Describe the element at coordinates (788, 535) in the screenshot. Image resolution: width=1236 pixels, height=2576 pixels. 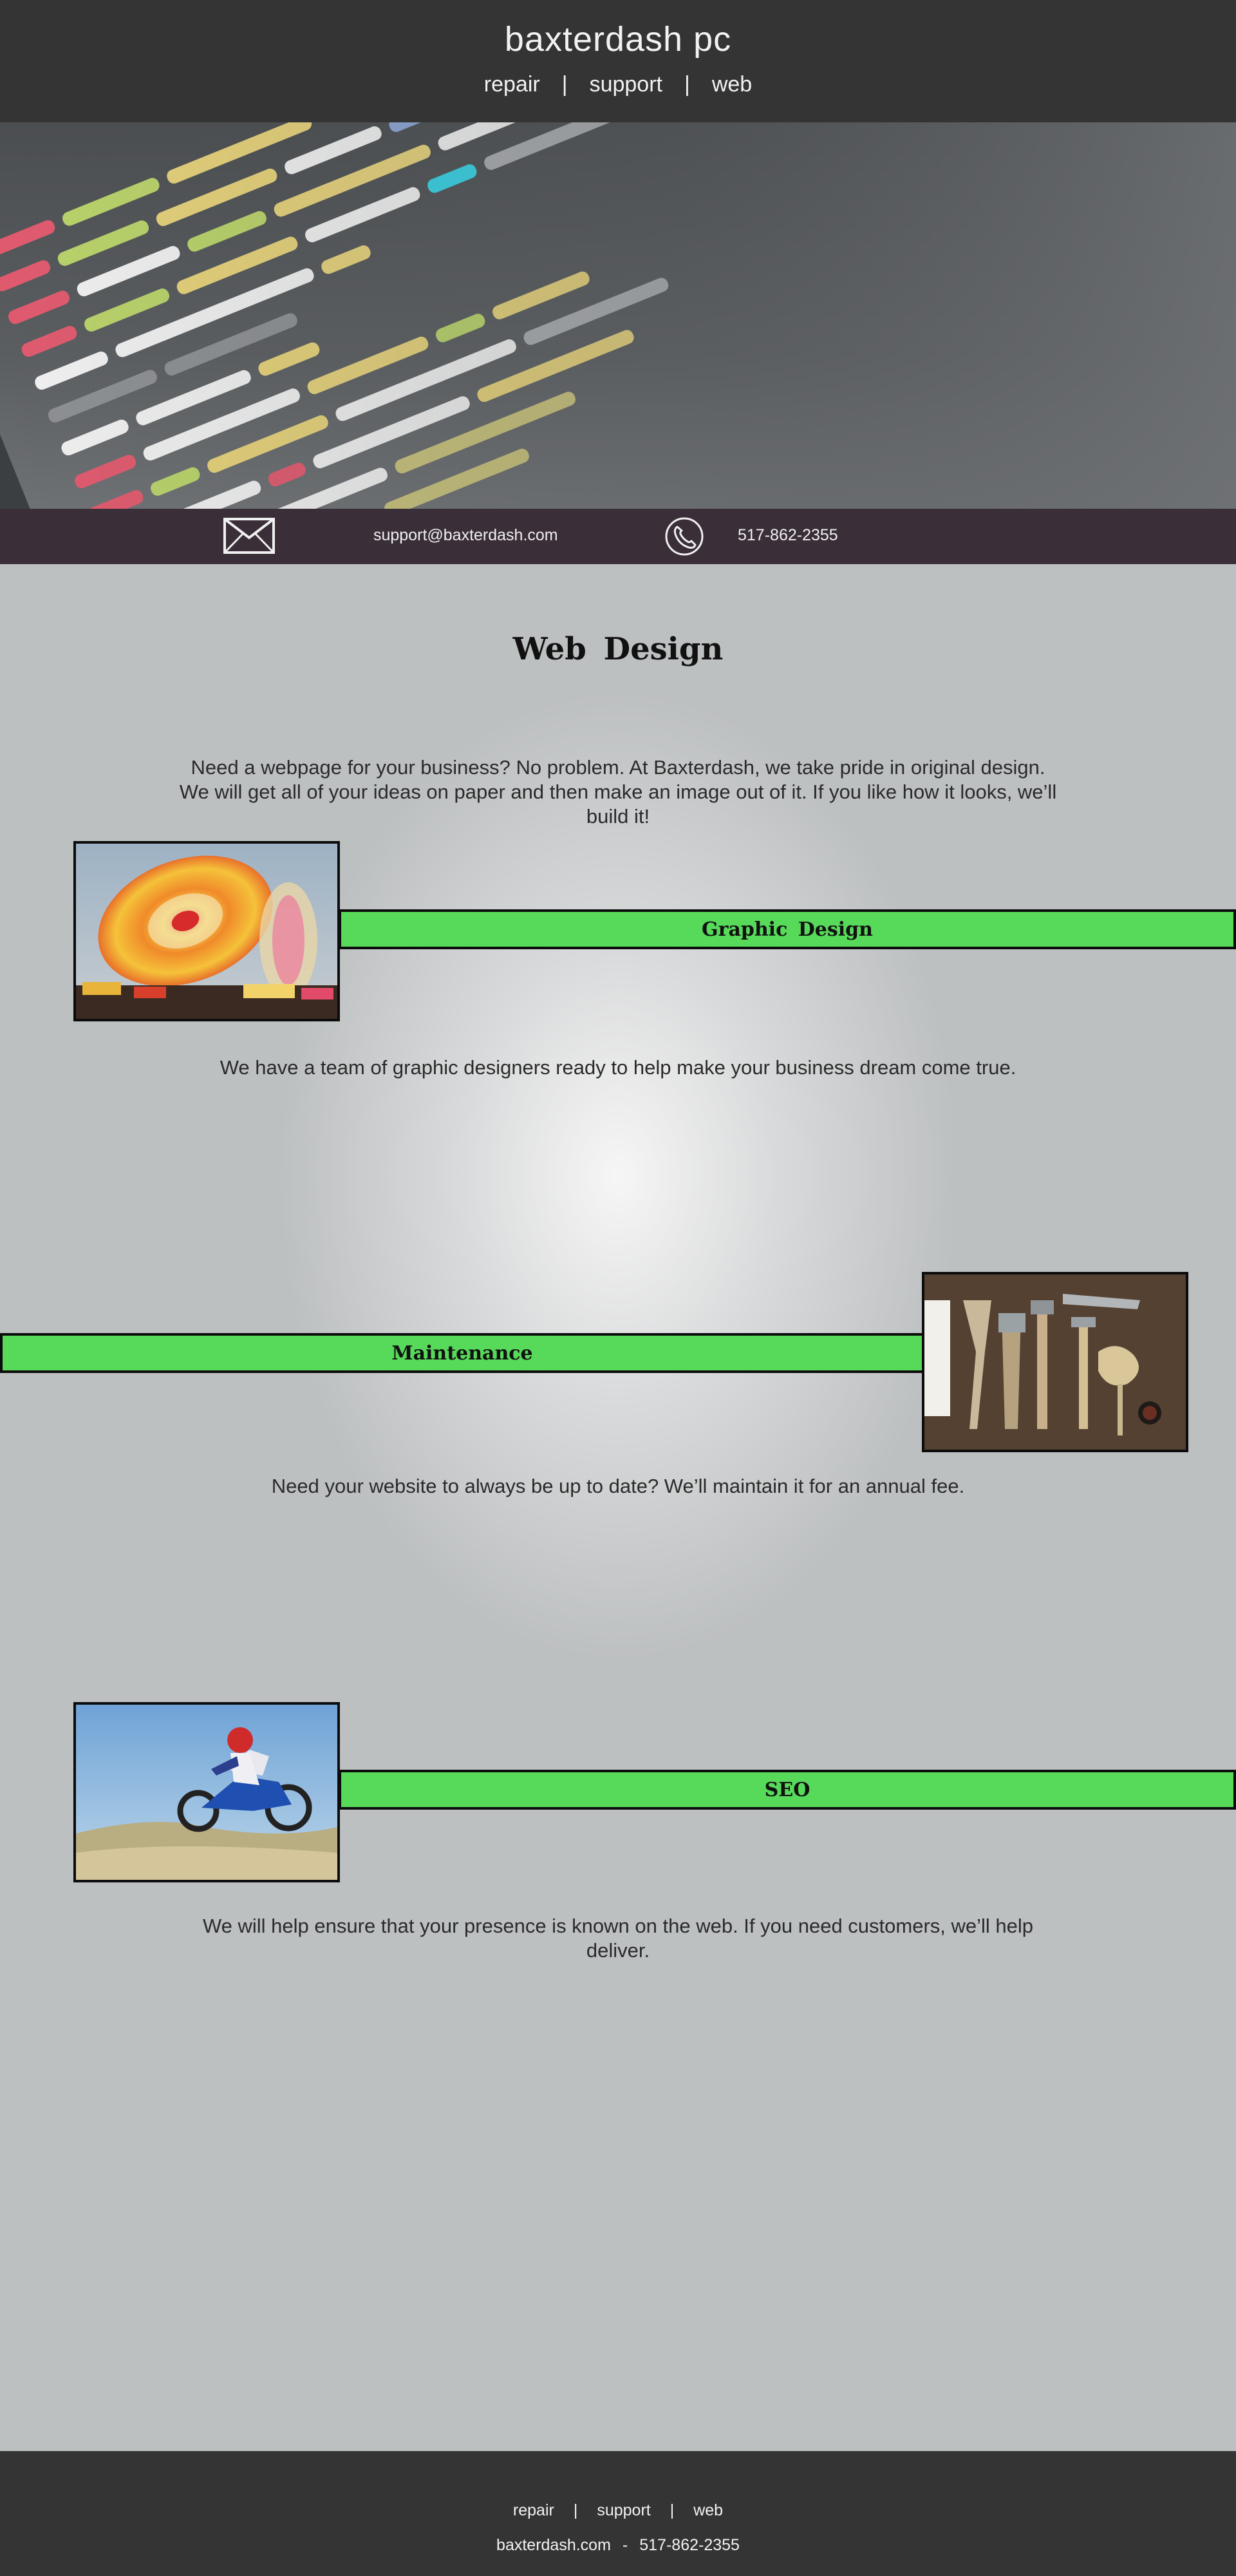
I see `contact-phone: 517-862-2355` at that location.